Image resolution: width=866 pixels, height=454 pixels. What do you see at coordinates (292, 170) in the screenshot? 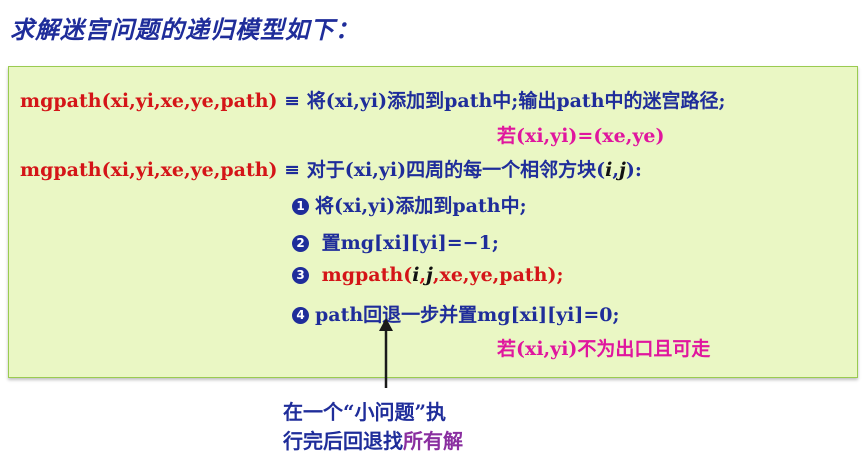
I see `rule2-equiv: ≡` at bounding box center [292, 170].